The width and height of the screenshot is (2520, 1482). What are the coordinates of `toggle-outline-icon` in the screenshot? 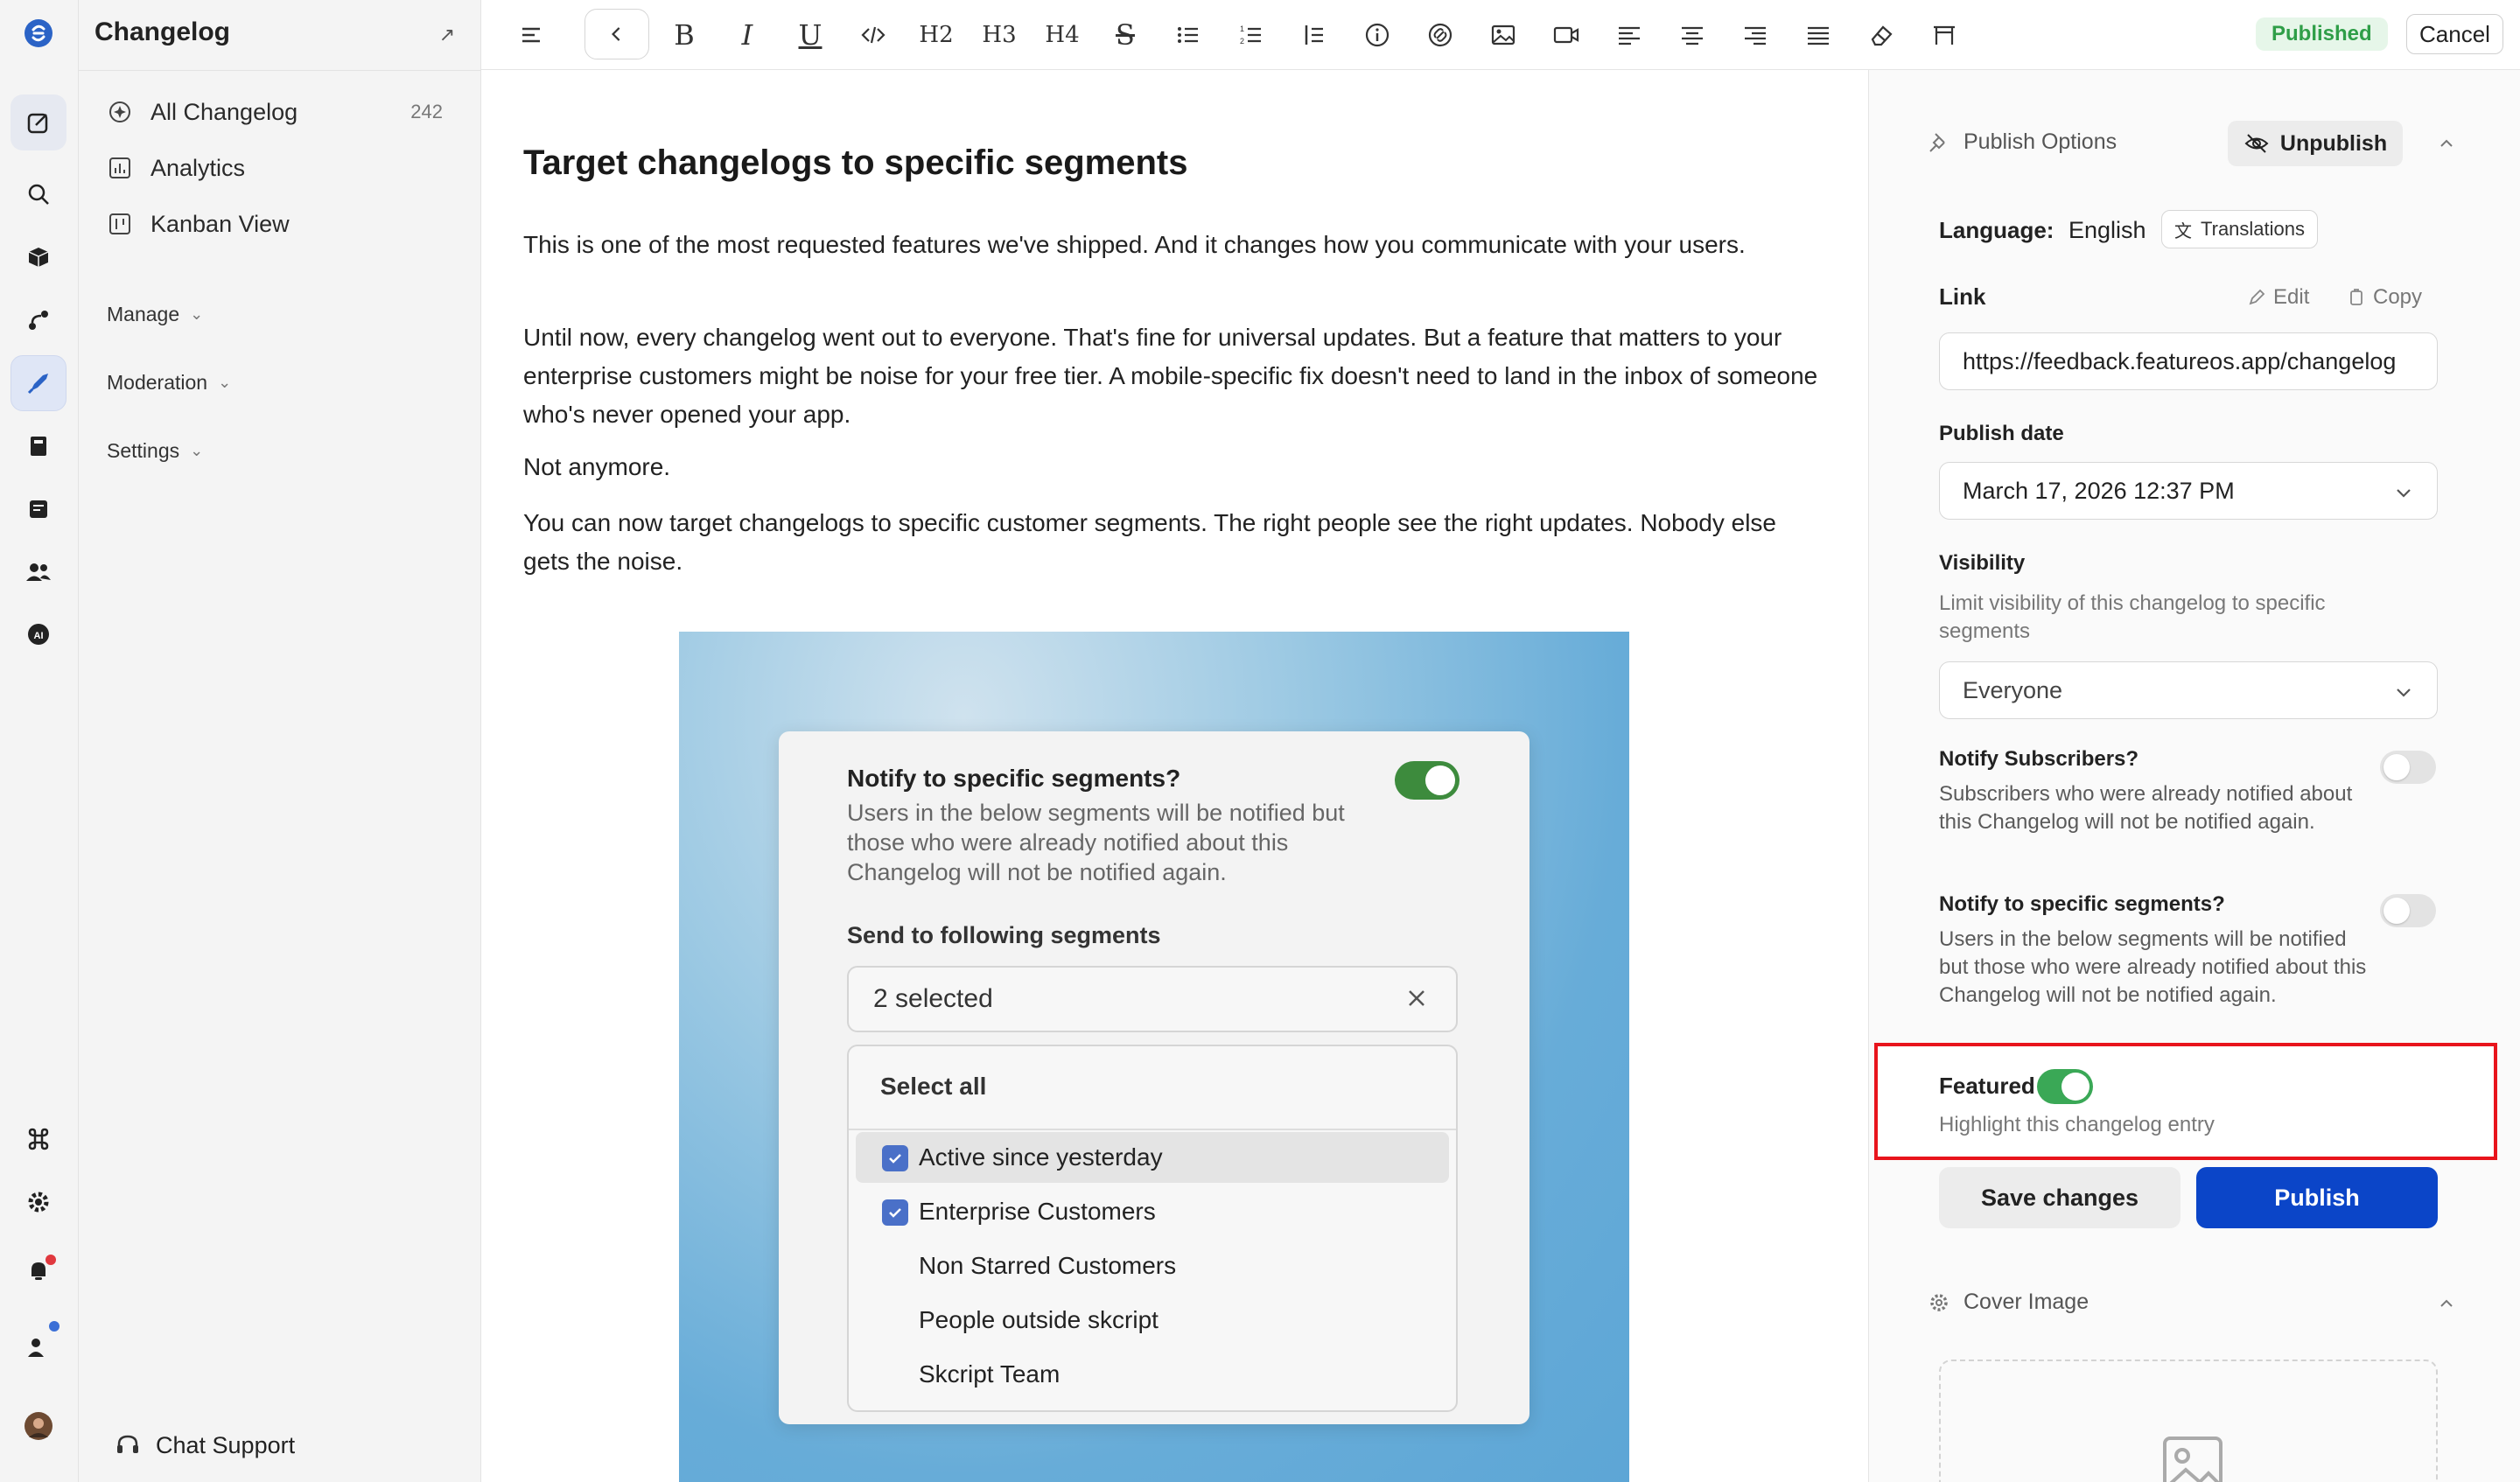 It's located at (532, 35).